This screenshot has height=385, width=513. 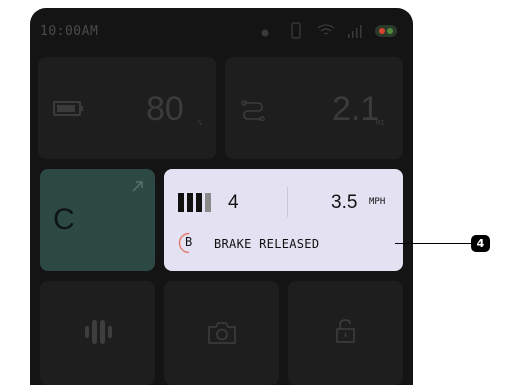 What do you see at coordinates (97, 220) in the screenshot?
I see `gear-card: C` at bounding box center [97, 220].